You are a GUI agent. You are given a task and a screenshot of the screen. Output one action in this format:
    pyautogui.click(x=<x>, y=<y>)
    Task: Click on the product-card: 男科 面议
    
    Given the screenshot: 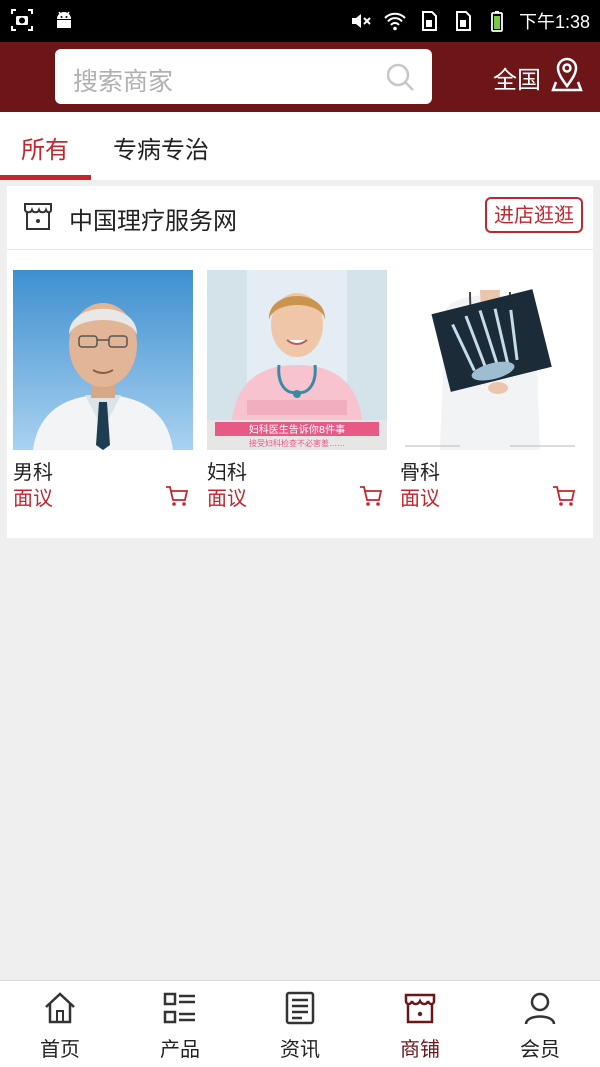 What is the action you would take?
    pyautogui.click(x=103, y=390)
    